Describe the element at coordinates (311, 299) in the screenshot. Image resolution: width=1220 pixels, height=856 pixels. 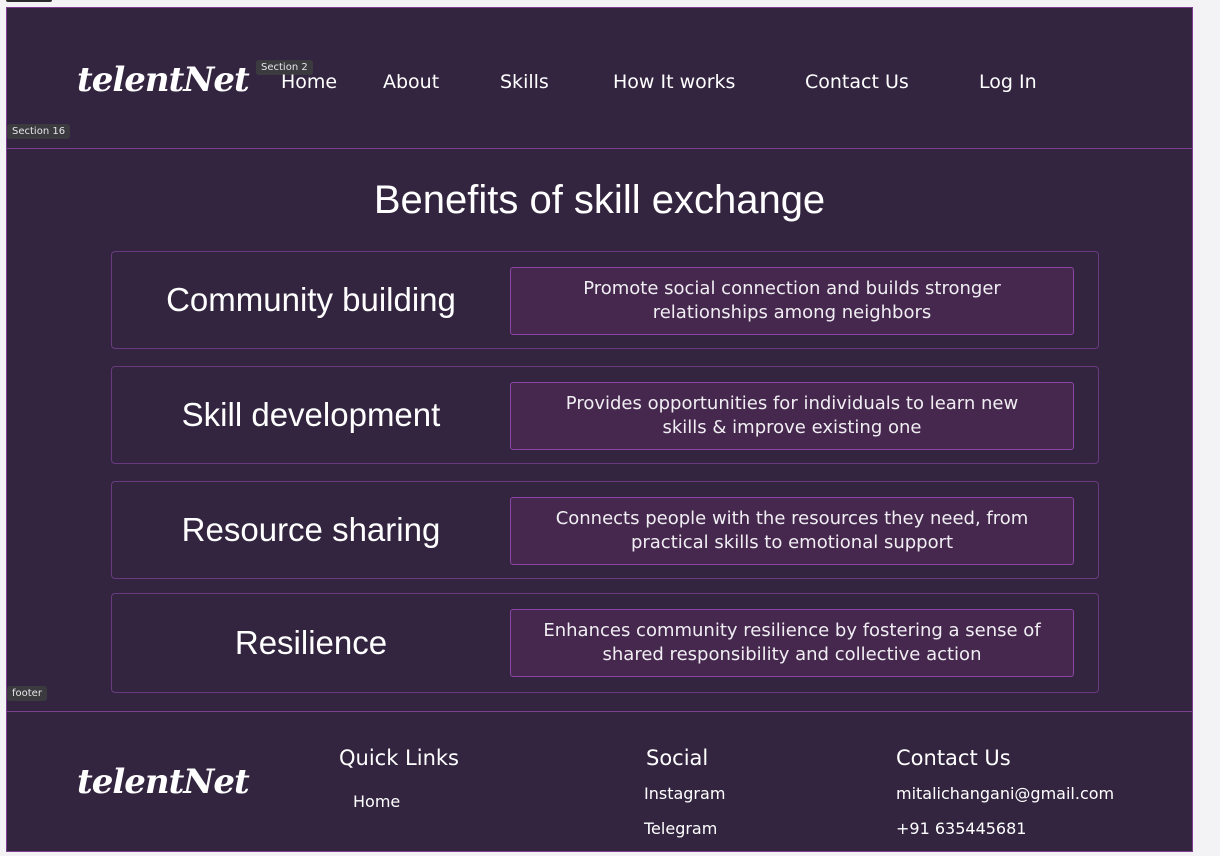
I see `benefit-title: Community building` at that location.